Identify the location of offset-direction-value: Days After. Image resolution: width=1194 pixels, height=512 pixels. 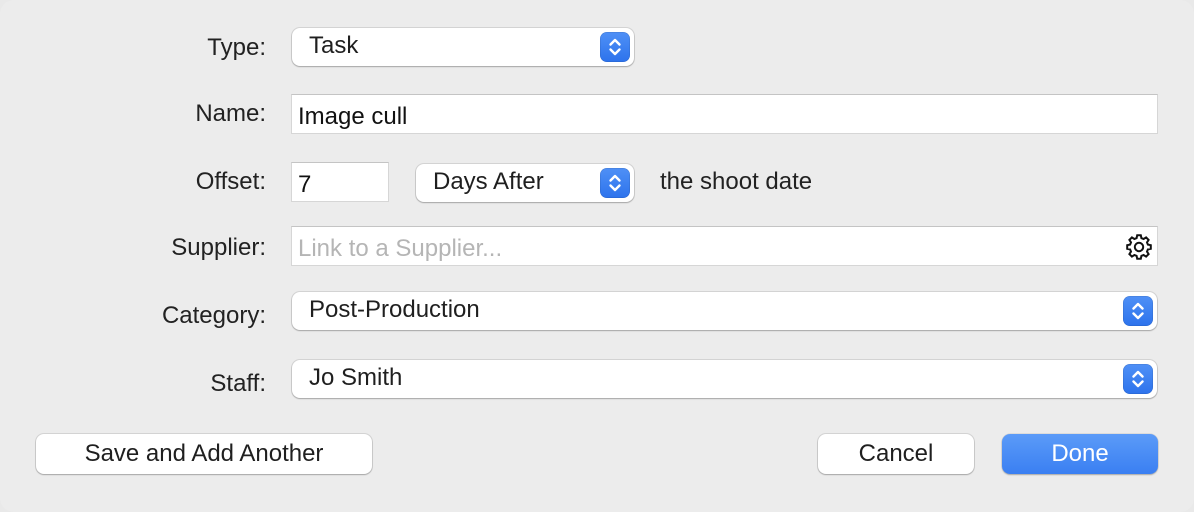
(488, 181).